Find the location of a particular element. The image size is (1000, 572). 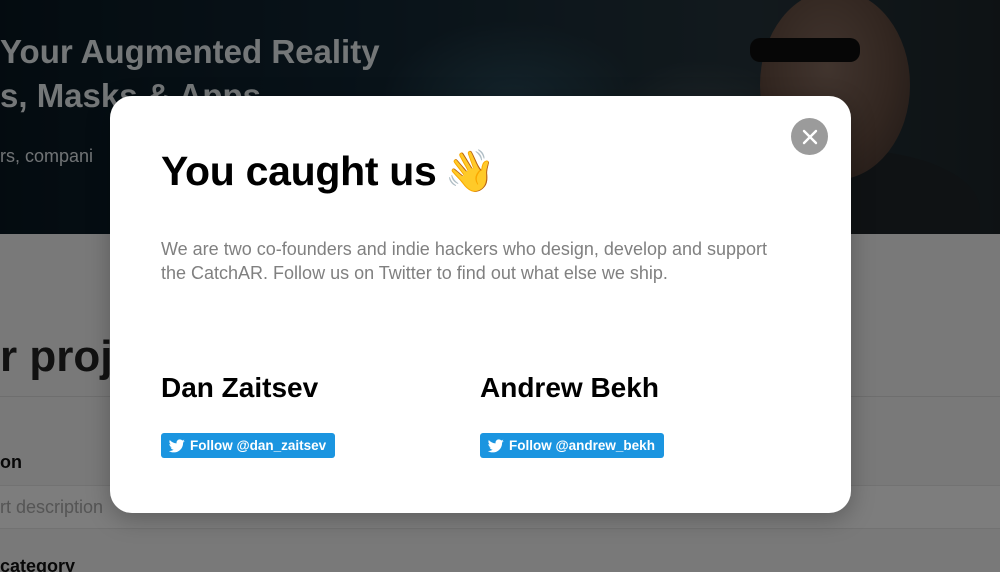

close-button is located at coordinates (809, 136).